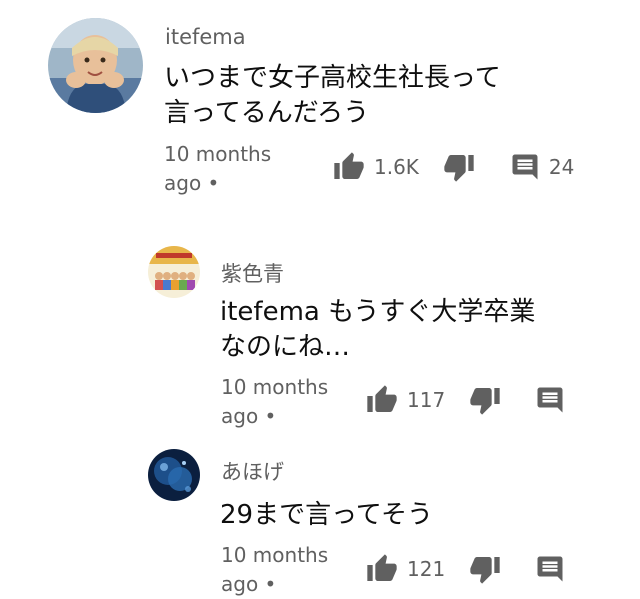  Describe the element at coordinates (426, 400) in the screenshot. I see `like-count: 117` at that location.